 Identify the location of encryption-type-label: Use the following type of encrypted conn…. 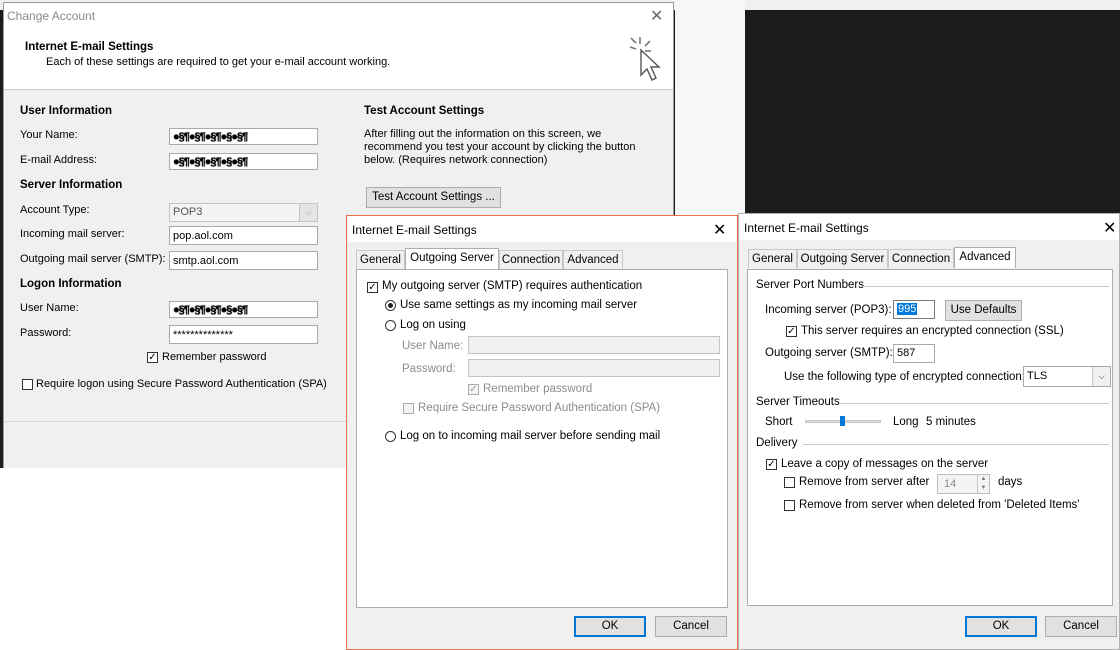
(905, 377).